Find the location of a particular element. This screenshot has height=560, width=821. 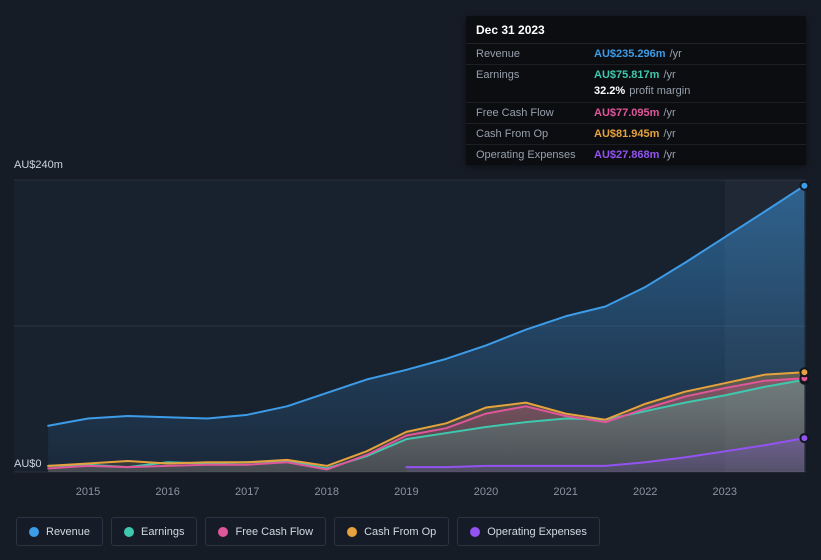

tooltip-row-cash-from-op: Cash From Op AU$81.945m/yr is located at coordinates (636, 133).